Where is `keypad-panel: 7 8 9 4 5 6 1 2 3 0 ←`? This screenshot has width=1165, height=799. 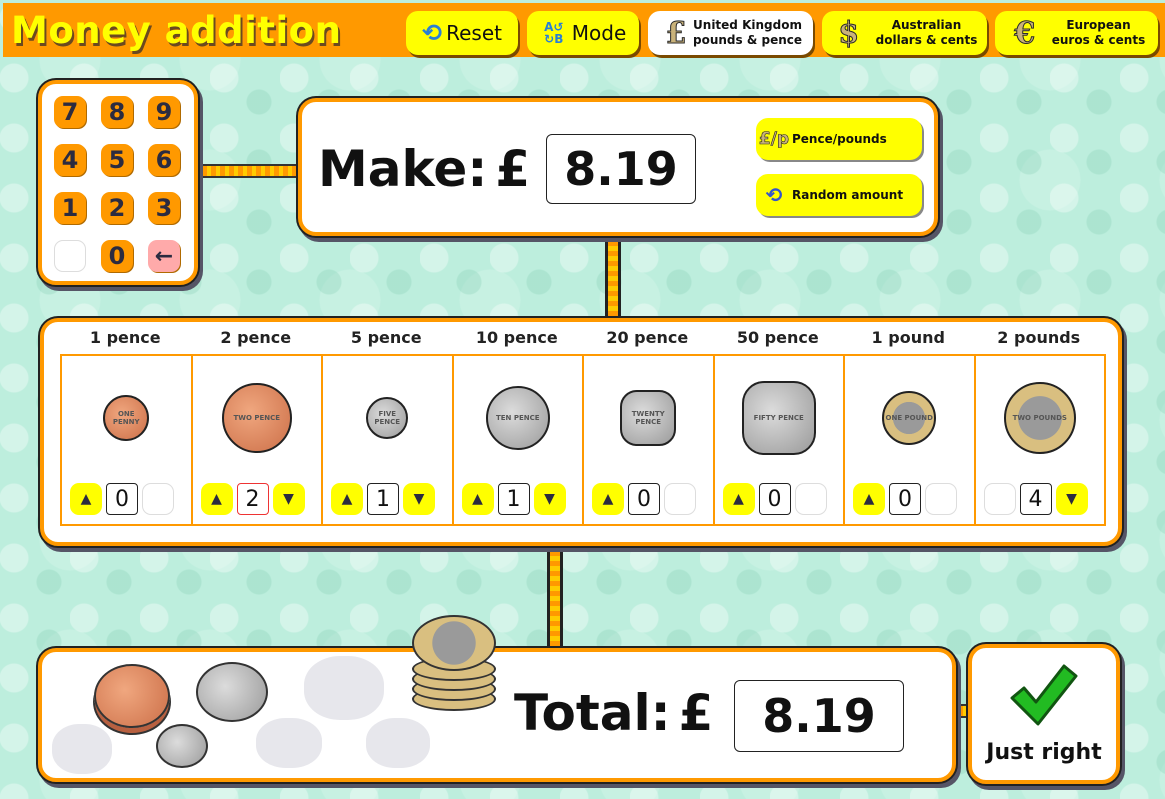 keypad-panel: 7 8 9 4 5 6 1 2 3 0 ← is located at coordinates (118, 182).